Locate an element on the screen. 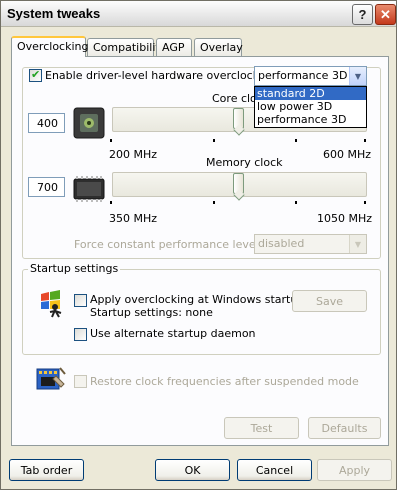 The image size is (397, 490). tab-overlay: Overlay is located at coordinates (218, 47).